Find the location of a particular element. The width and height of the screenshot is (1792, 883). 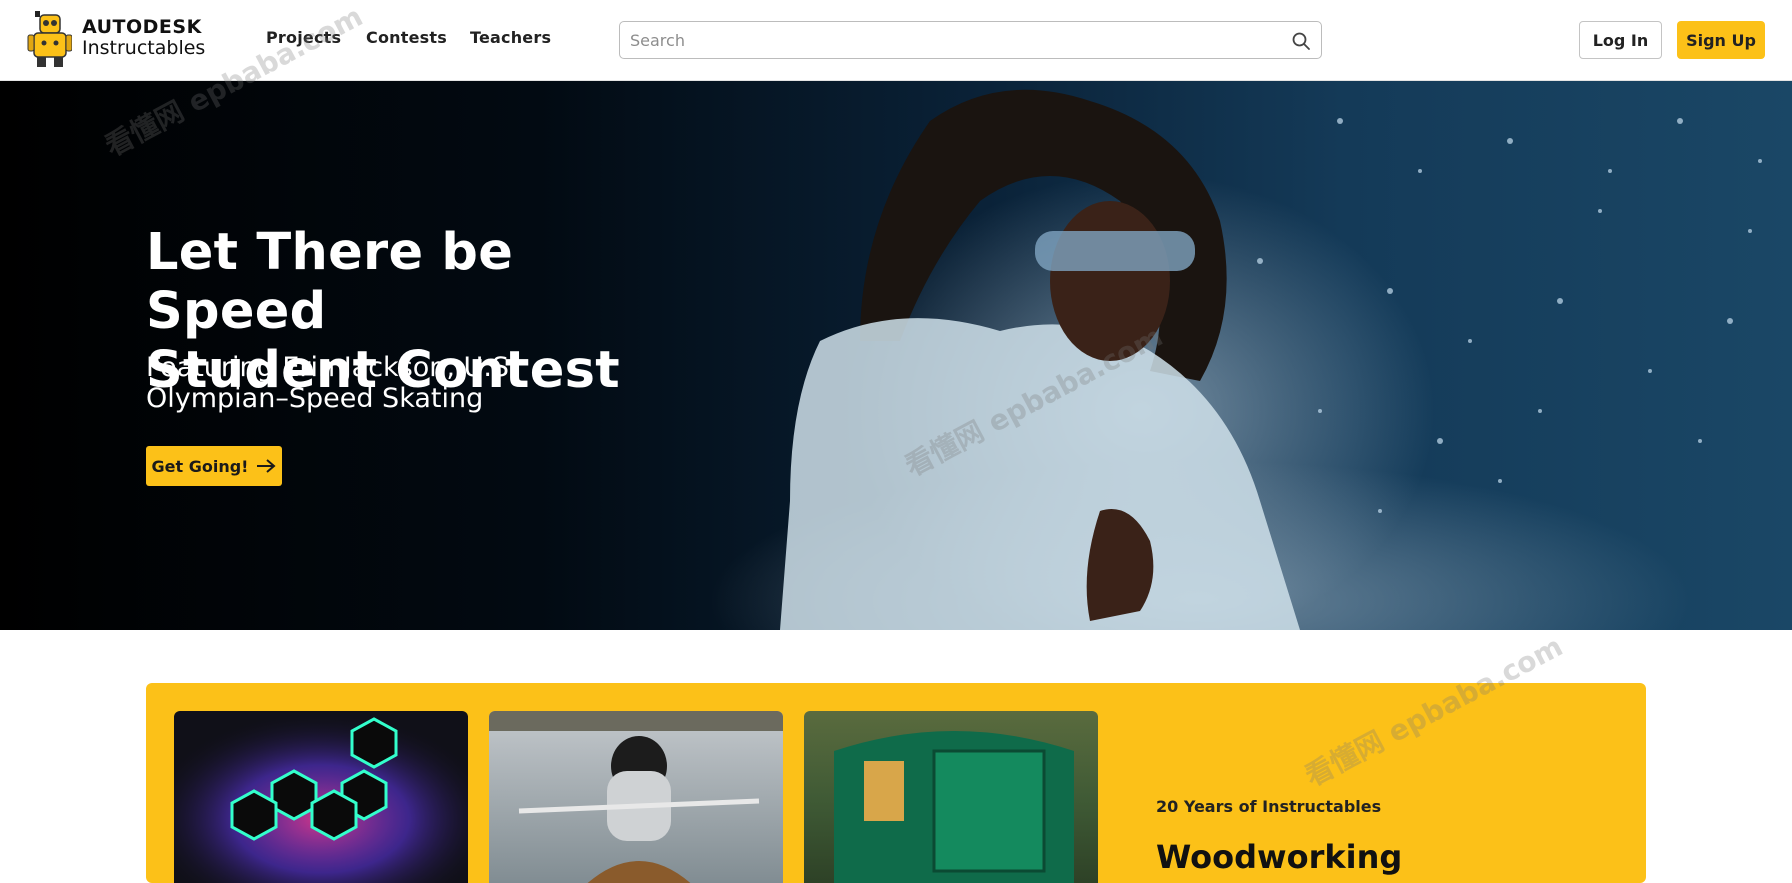

hero-subtitle-line2: Olympian–Speed Skating is located at coordinates (315, 398).